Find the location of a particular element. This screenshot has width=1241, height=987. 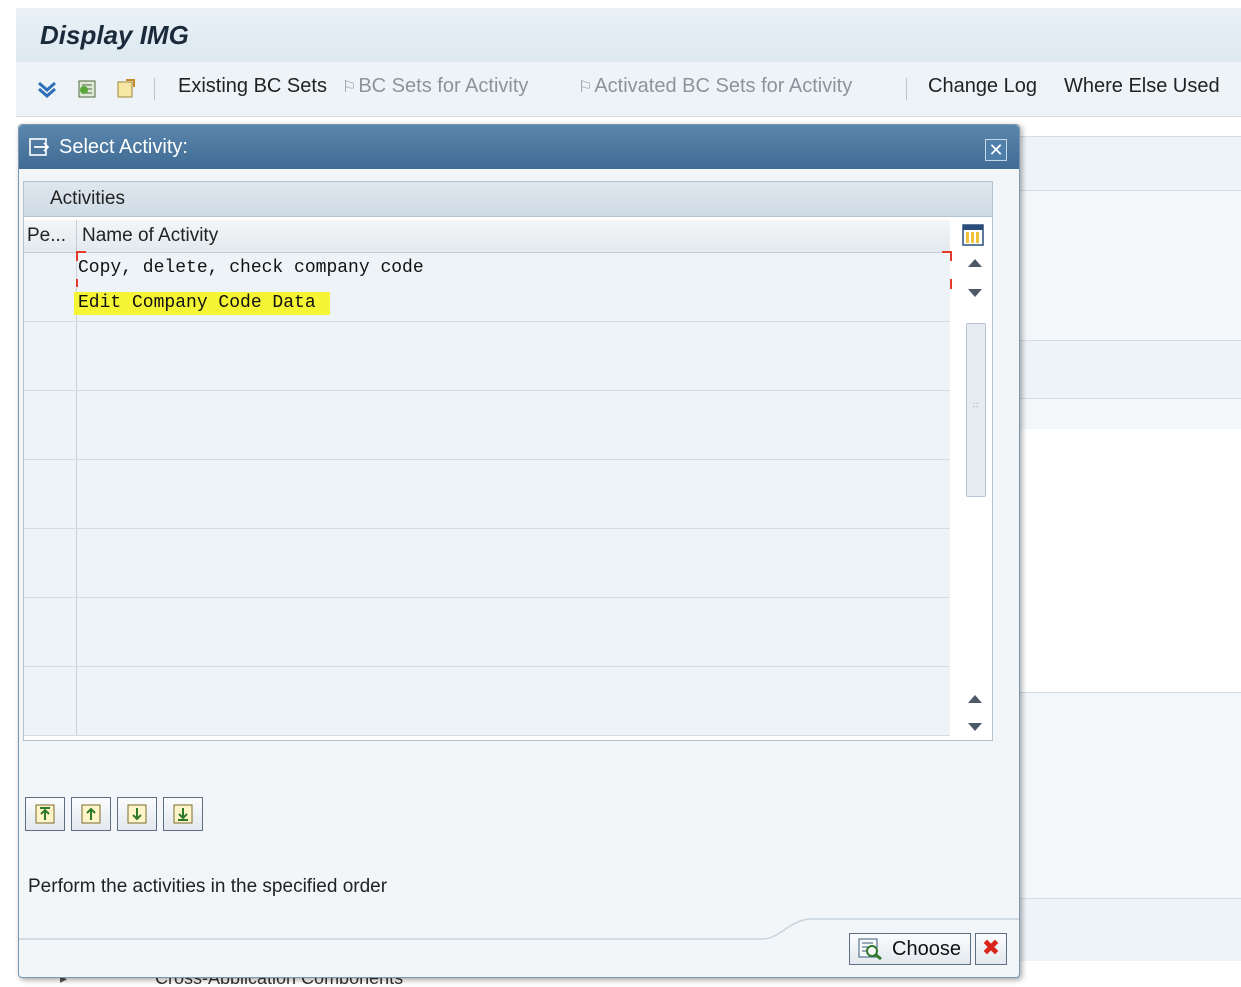

bookmark-icon is located at coordinates (87, 89).